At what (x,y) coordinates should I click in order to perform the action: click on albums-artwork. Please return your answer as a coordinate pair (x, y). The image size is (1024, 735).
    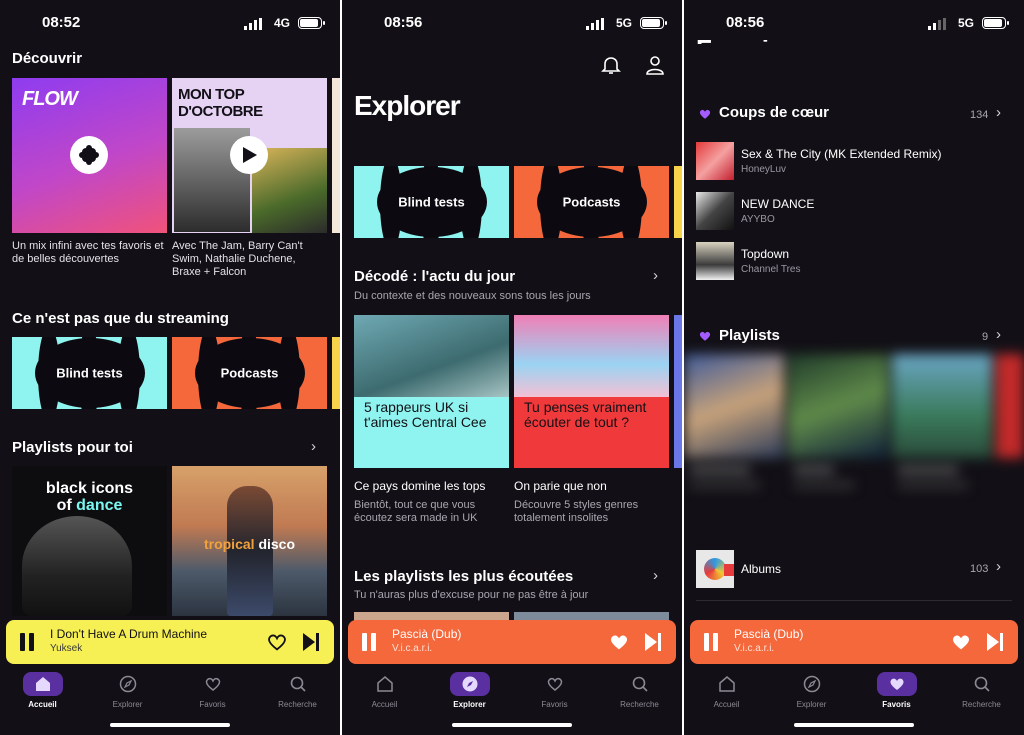
    Looking at the image, I should click on (715, 569).